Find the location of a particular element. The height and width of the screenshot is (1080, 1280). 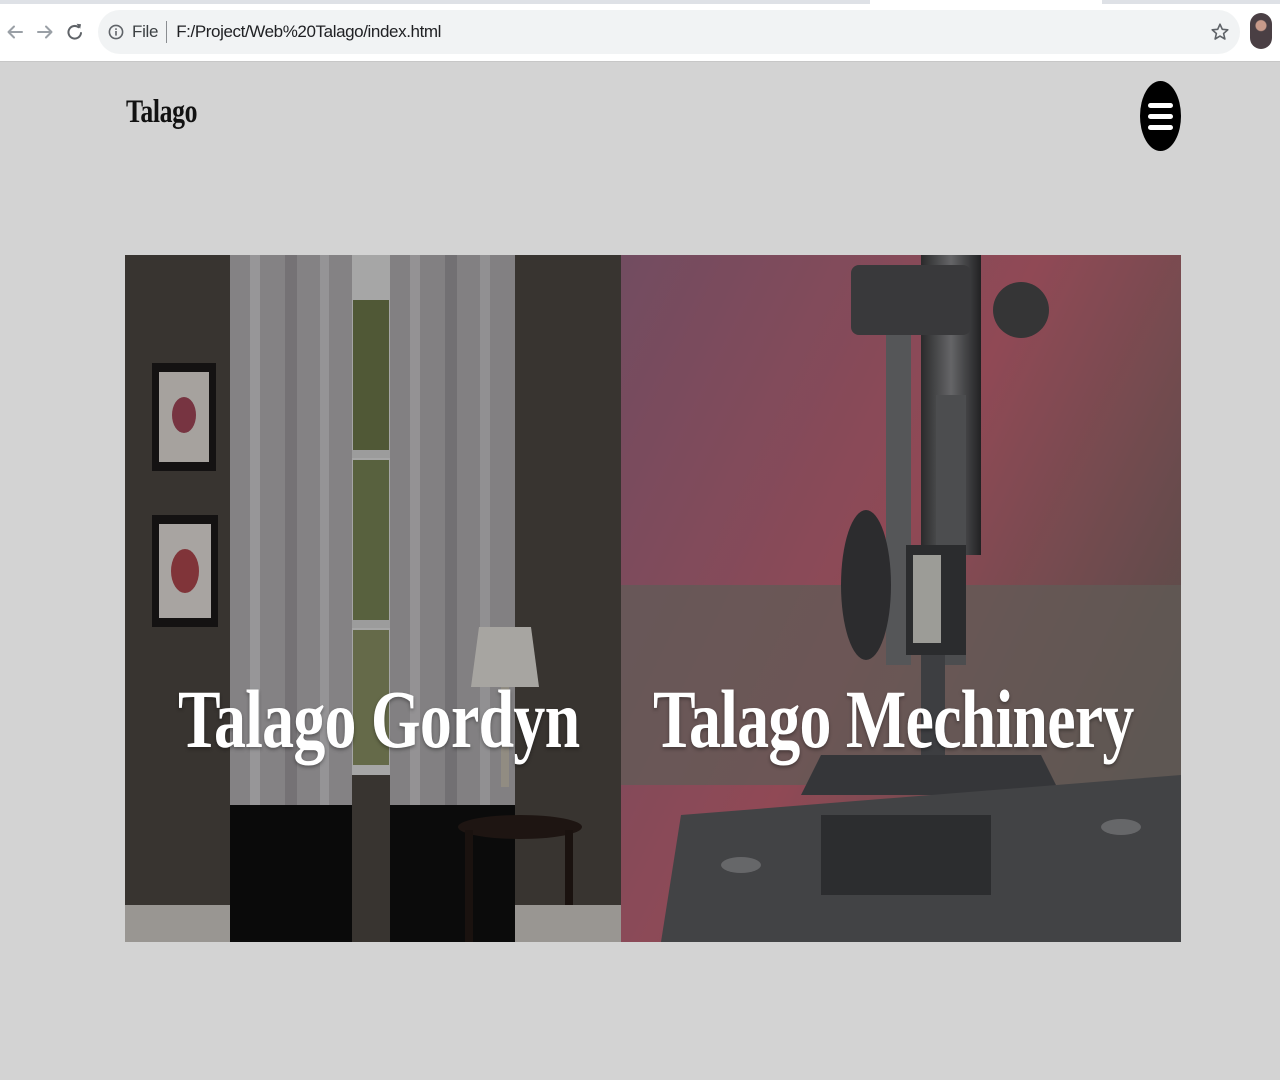

address-divider is located at coordinates (167, 32).